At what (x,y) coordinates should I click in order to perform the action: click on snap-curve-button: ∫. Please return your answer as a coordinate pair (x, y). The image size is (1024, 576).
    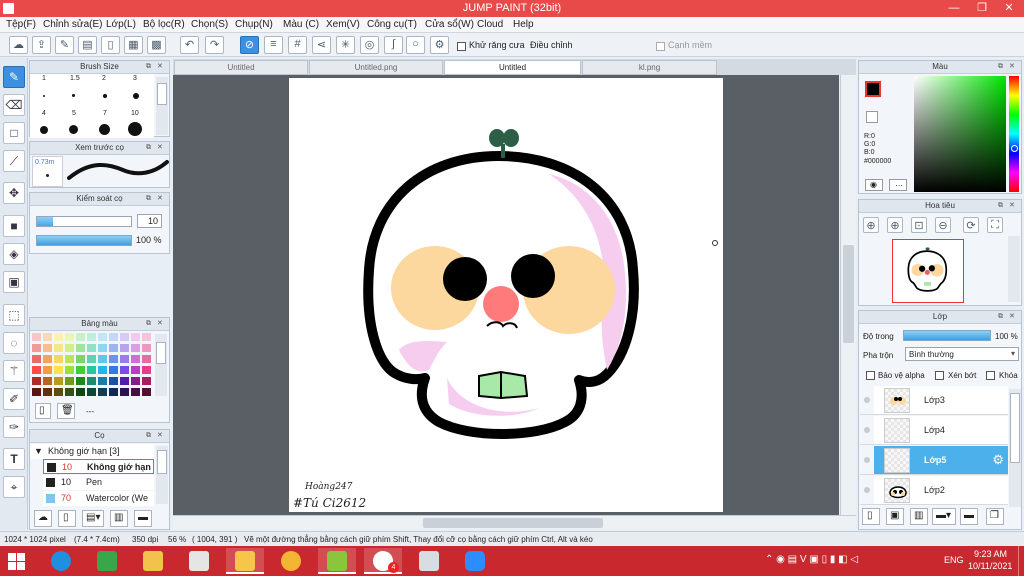
    Looking at the image, I should click on (393, 45).